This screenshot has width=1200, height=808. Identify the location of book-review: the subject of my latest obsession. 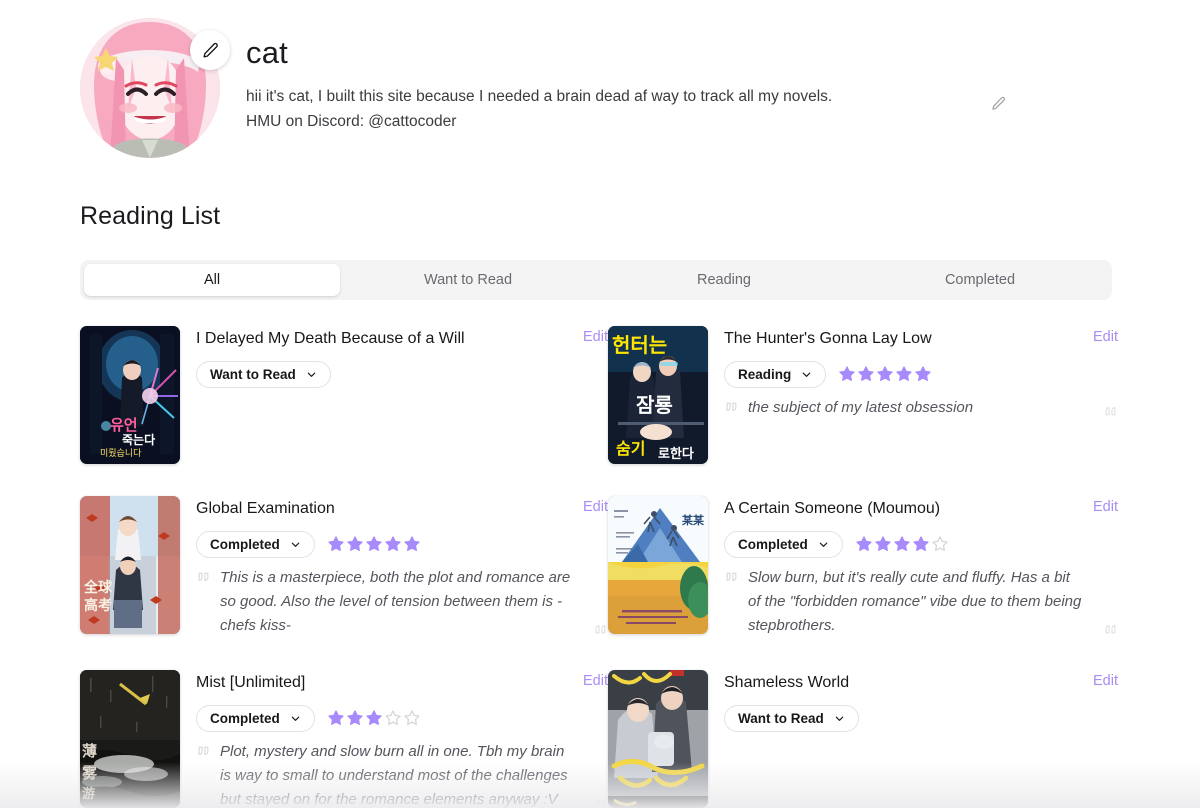
(921, 408).